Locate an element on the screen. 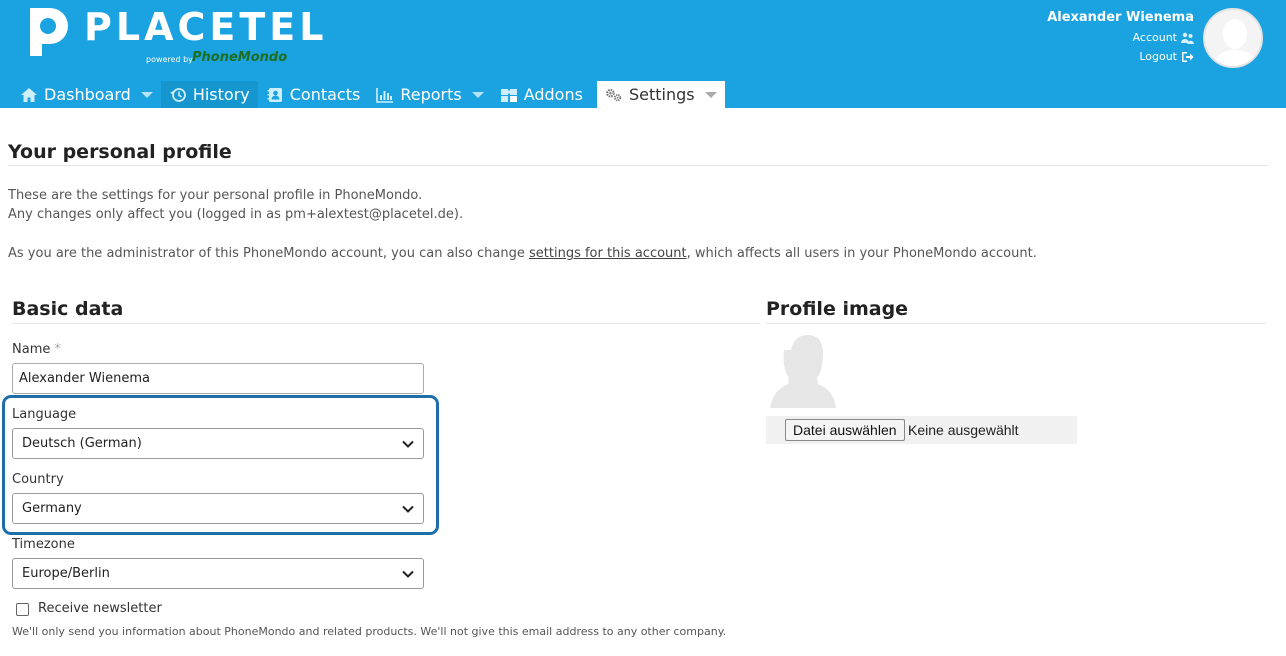 The image size is (1286, 656). nav-reports: Reports is located at coordinates (429, 94).